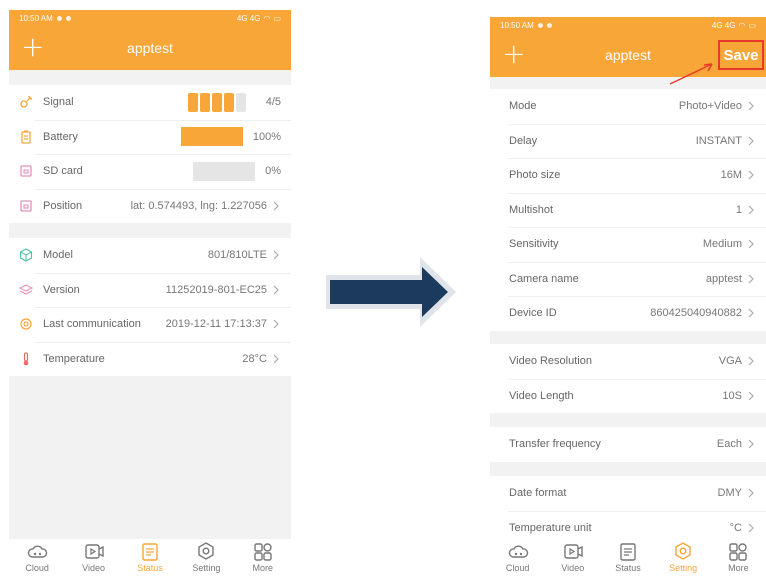 This screenshot has width=766, height=577. Describe the element at coordinates (738, 209) in the screenshot. I see `setting-value: 1` at that location.